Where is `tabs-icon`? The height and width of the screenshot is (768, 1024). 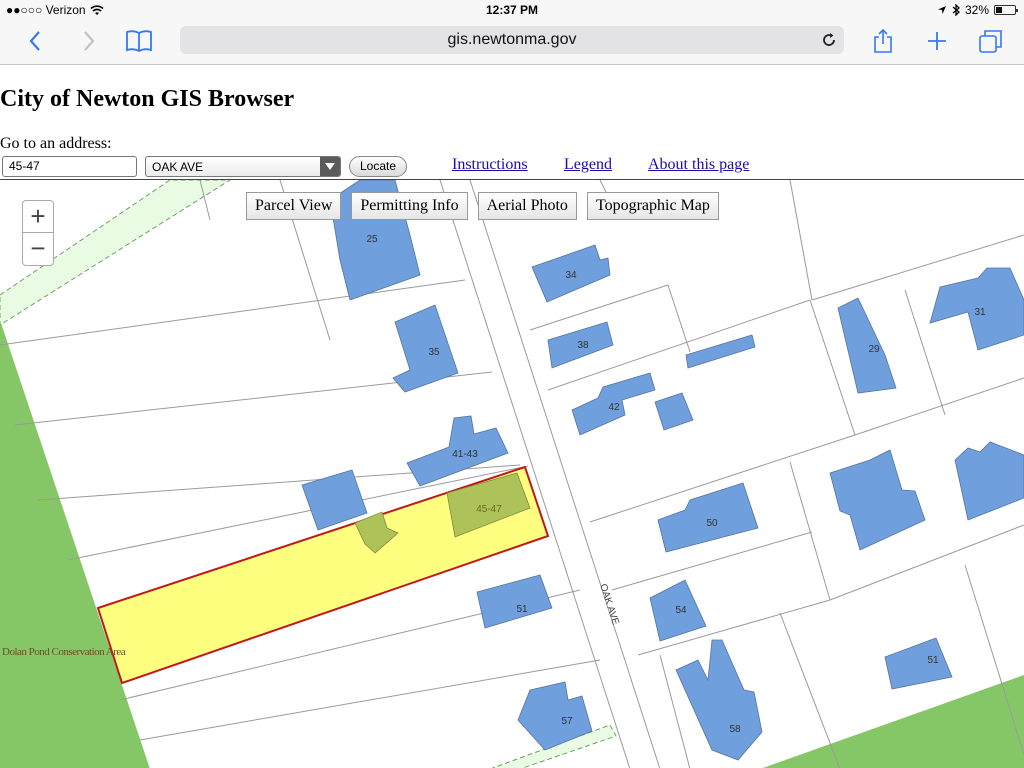 tabs-icon is located at coordinates (990, 41).